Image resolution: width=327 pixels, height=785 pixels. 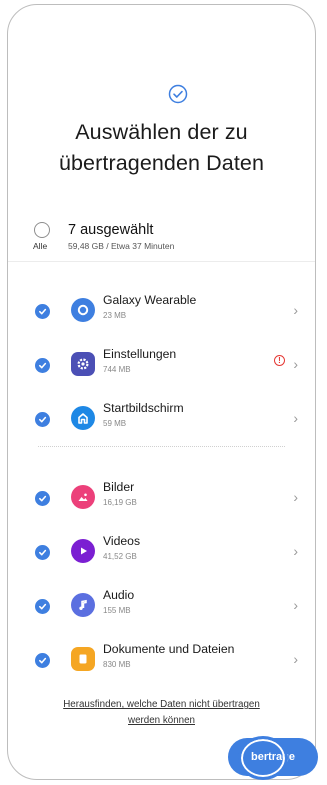 What do you see at coordinates (161, 163) in the screenshot?
I see `title-line-2: übertragenden Daten` at bounding box center [161, 163].